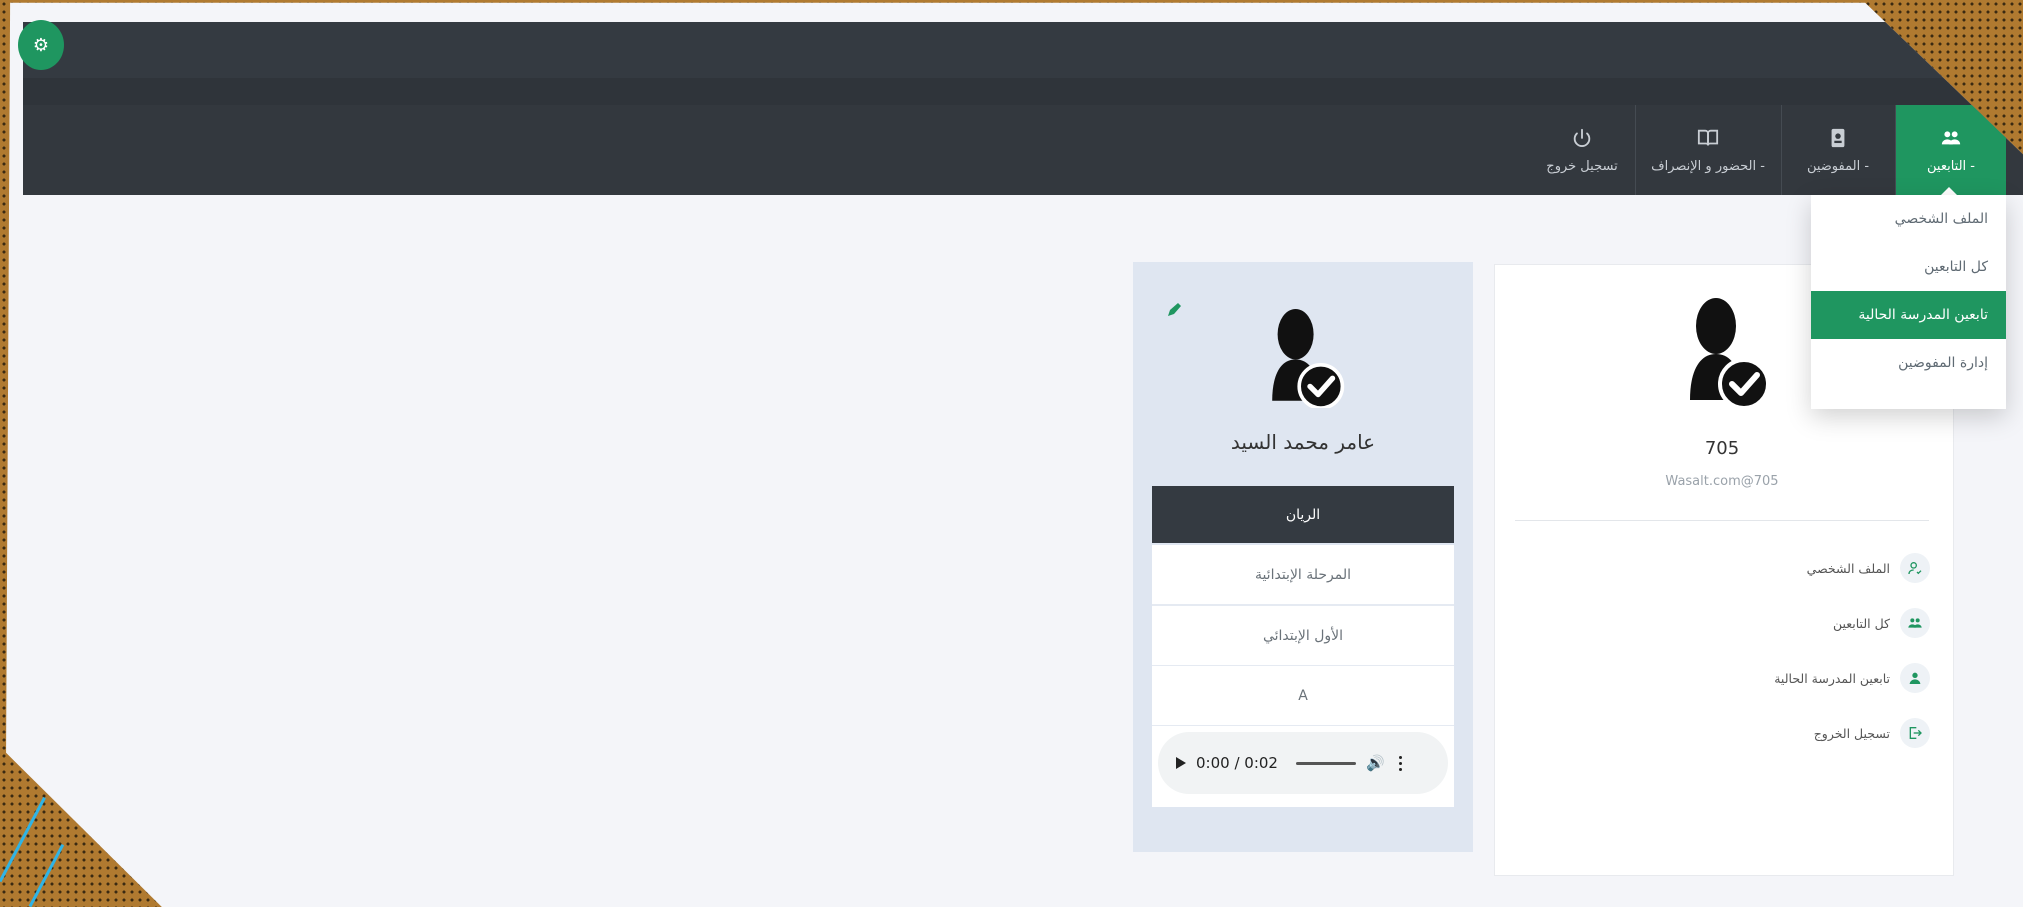 The width and height of the screenshot is (2023, 907). What do you see at coordinates (1915, 568) in the screenshot?
I see `user-check-icon` at bounding box center [1915, 568].